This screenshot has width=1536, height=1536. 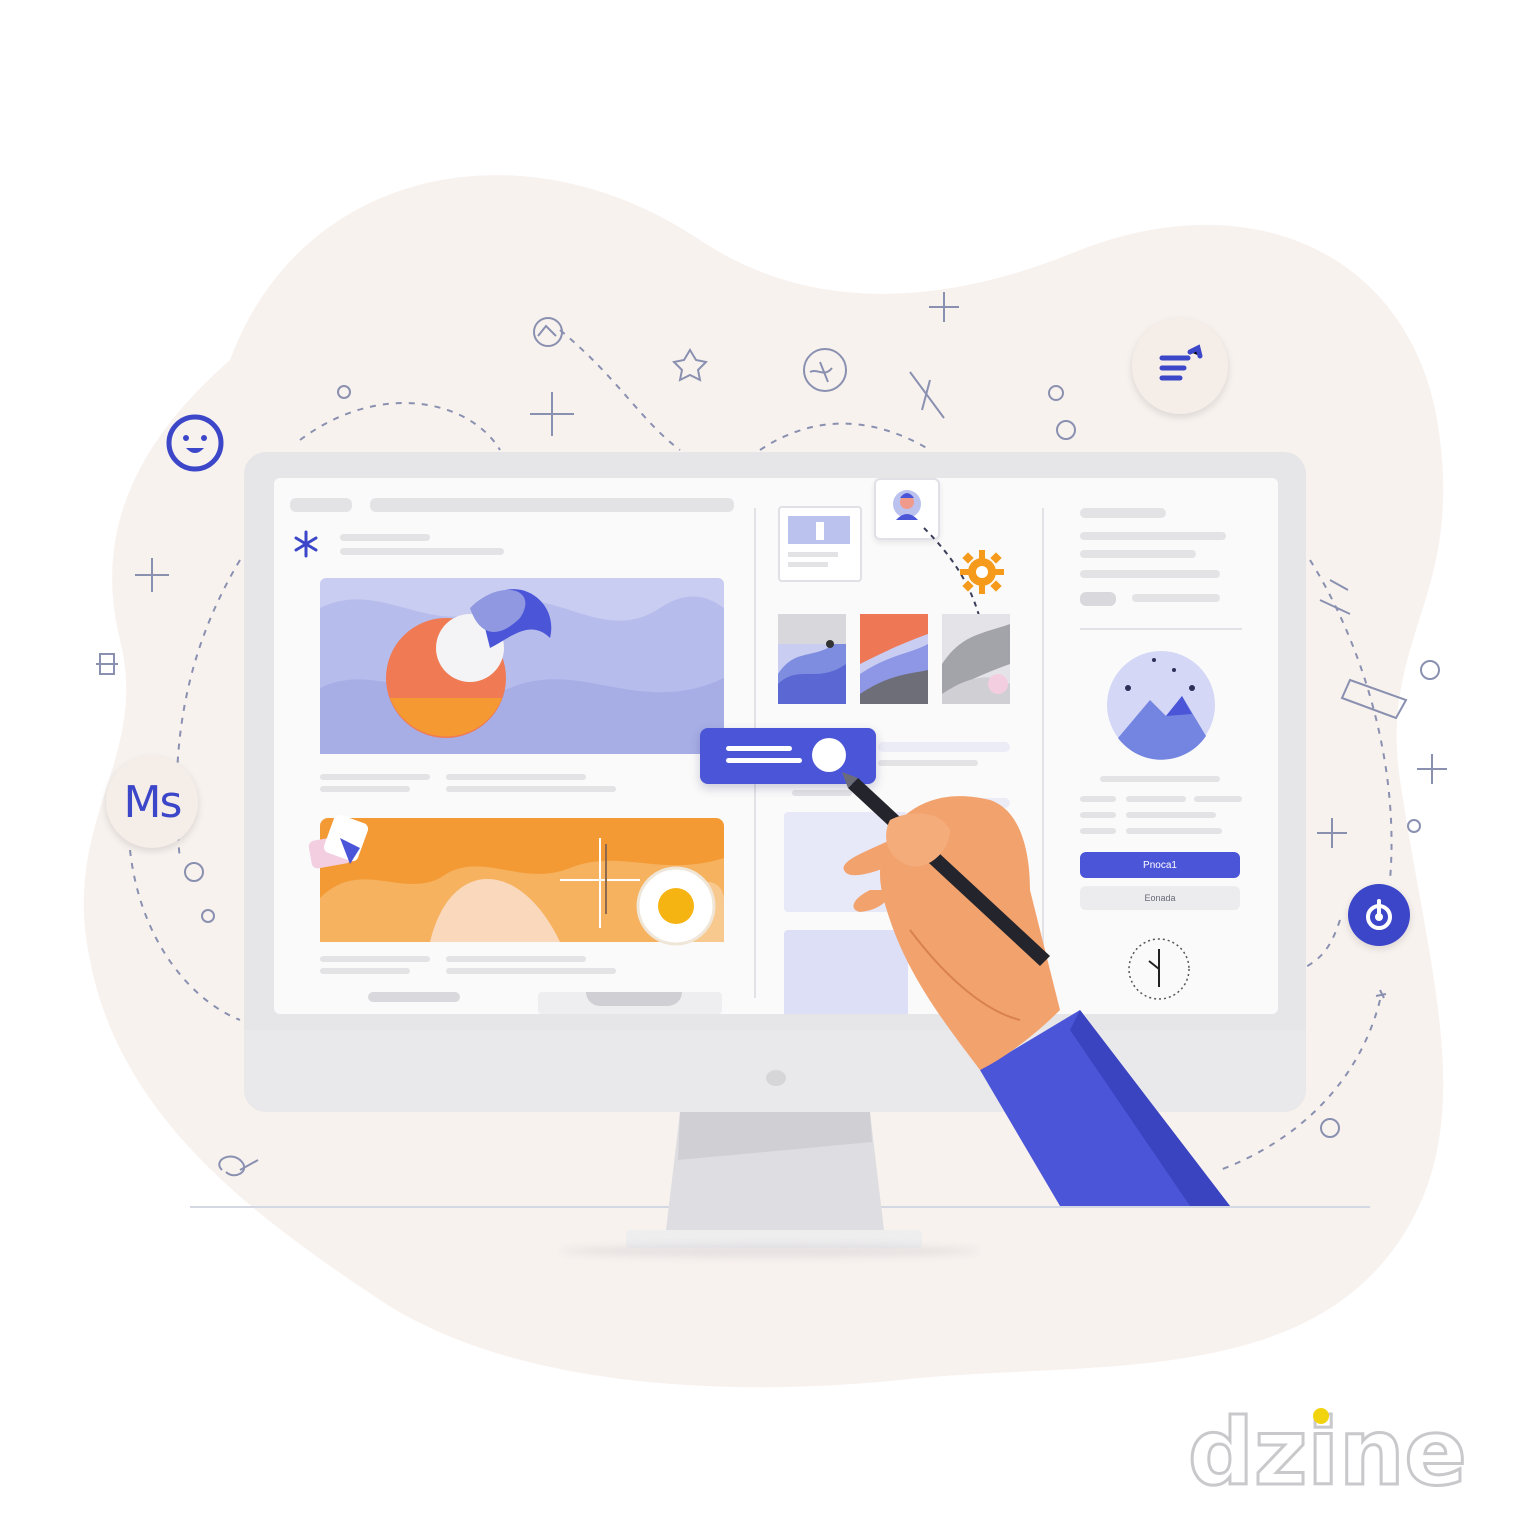 What do you see at coordinates (414, 997) in the screenshot?
I see `left-footer-bar` at bounding box center [414, 997].